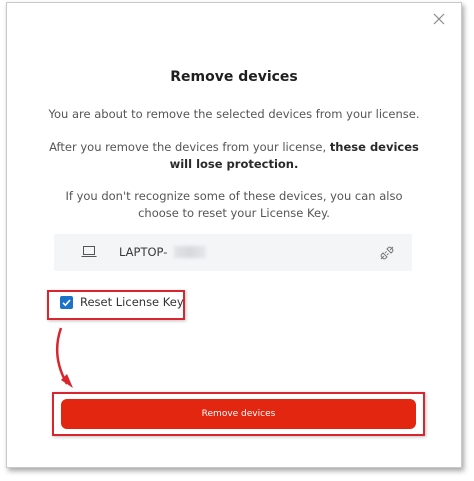  I want to click on checkbox-label: Reset License Key, so click(132, 302).